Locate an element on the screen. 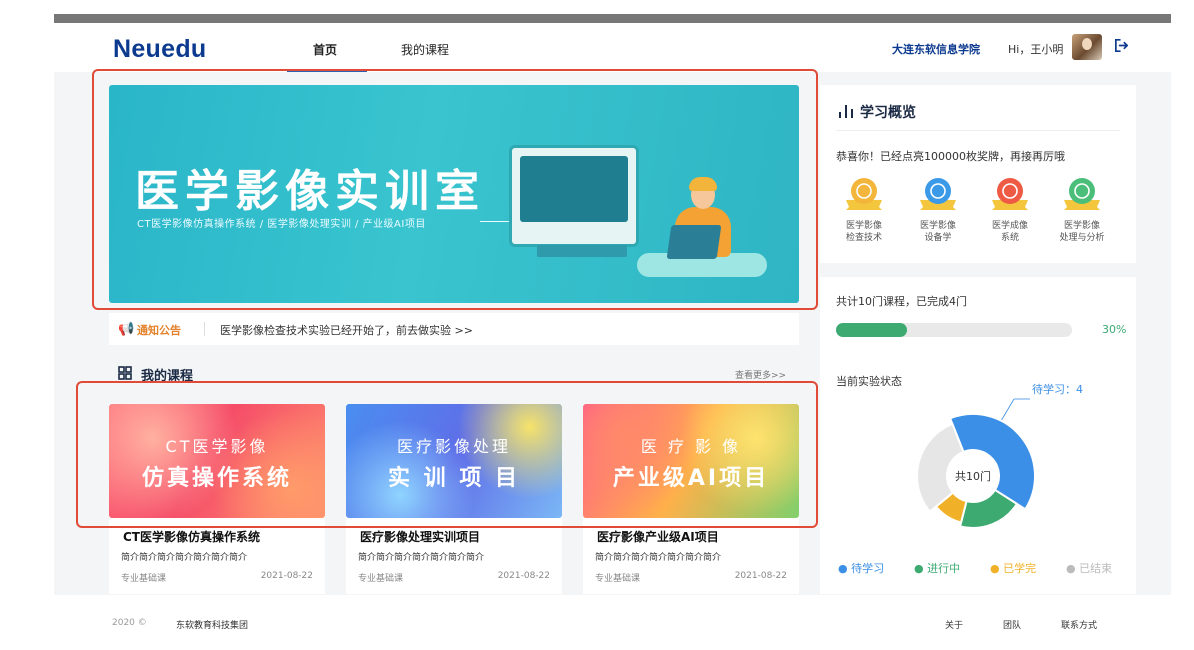  overview-title: 学习概览 is located at coordinates (888, 113).